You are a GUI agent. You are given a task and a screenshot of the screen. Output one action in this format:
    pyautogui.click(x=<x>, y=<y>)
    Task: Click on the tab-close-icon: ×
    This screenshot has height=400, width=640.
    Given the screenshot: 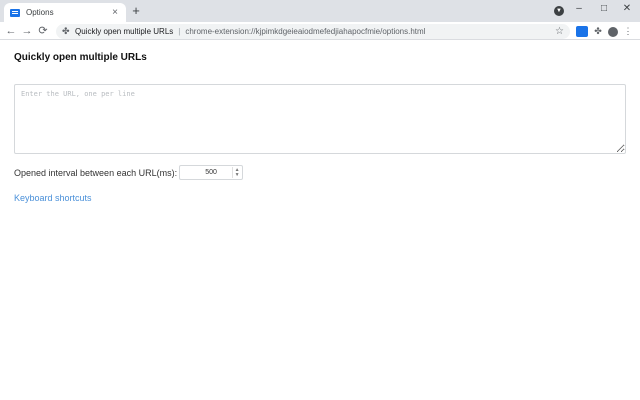 What is the action you would take?
    pyautogui.click(x=115, y=12)
    